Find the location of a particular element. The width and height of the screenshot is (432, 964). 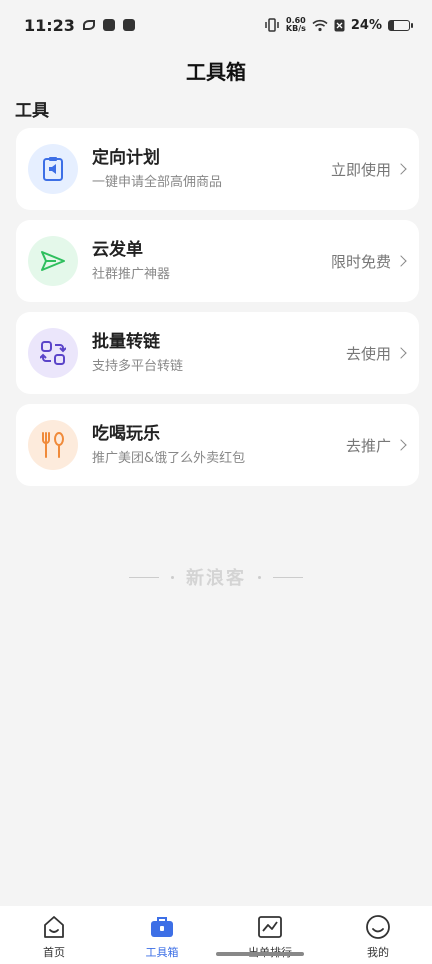

tool-action-label: 去使用 is located at coordinates (368, 353).